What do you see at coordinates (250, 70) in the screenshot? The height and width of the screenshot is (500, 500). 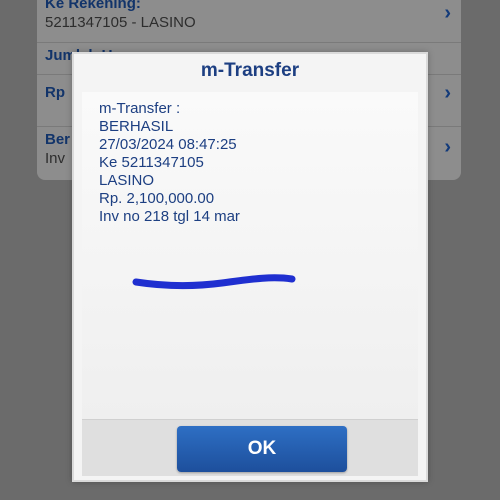 I see `dialog-title: m-Transfer` at bounding box center [250, 70].